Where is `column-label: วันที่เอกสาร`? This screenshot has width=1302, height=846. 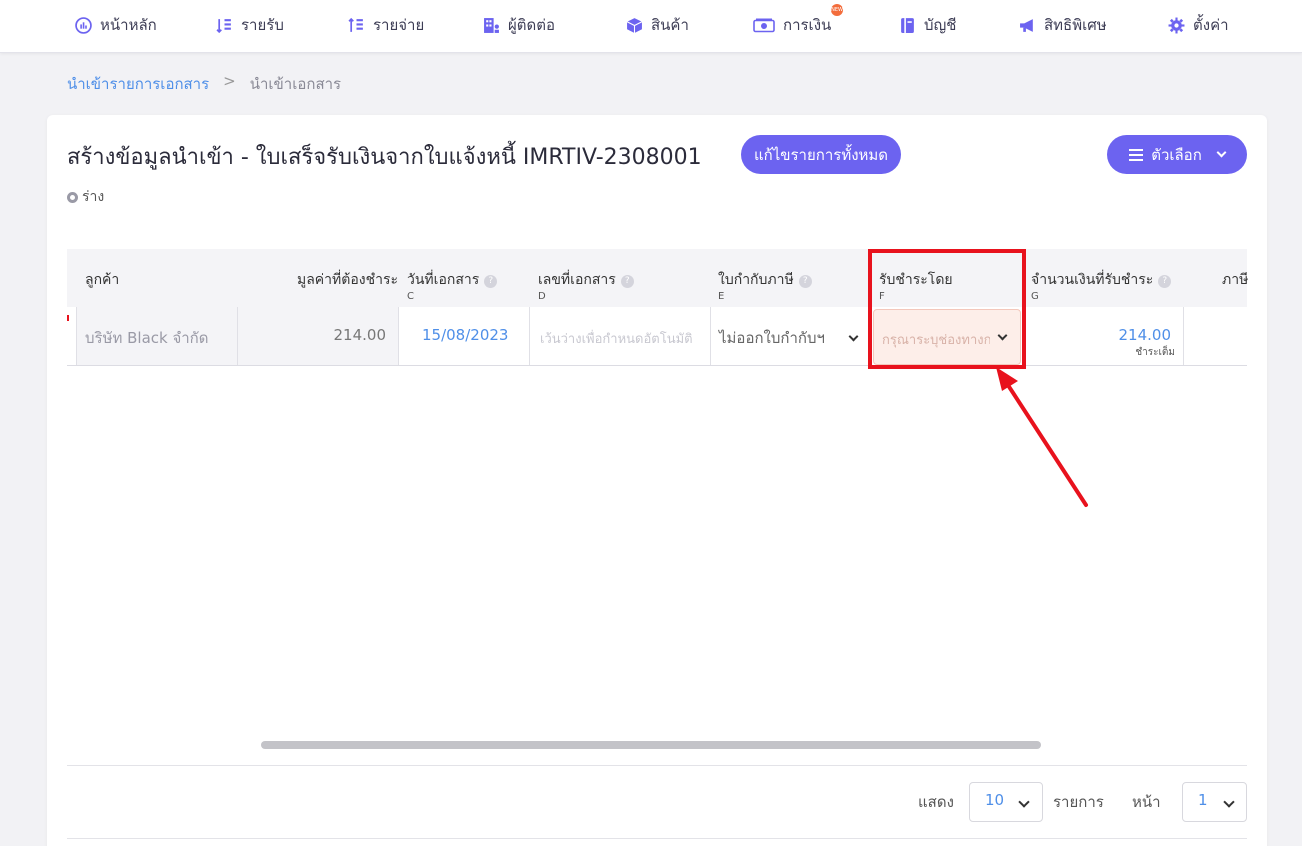
column-label: วันที่เอกสาร is located at coordinates (443, 280).